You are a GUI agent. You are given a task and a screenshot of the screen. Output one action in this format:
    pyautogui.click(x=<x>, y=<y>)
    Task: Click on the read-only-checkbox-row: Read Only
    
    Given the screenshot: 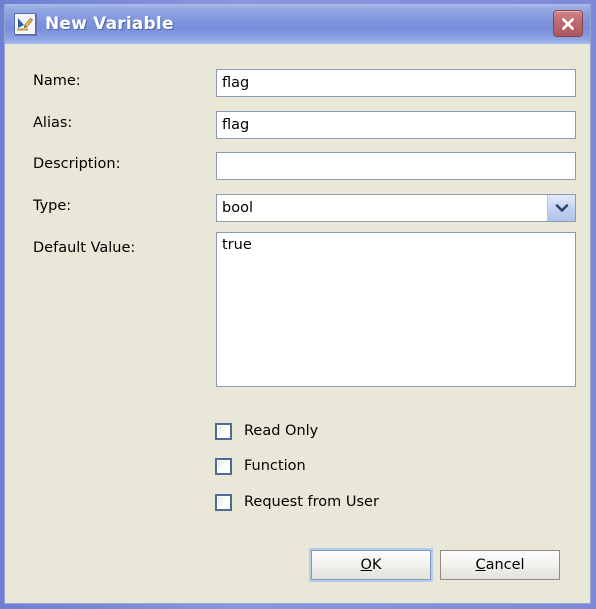 What is the action you would take?
    pyautogui.click(x=266, y=431)
    